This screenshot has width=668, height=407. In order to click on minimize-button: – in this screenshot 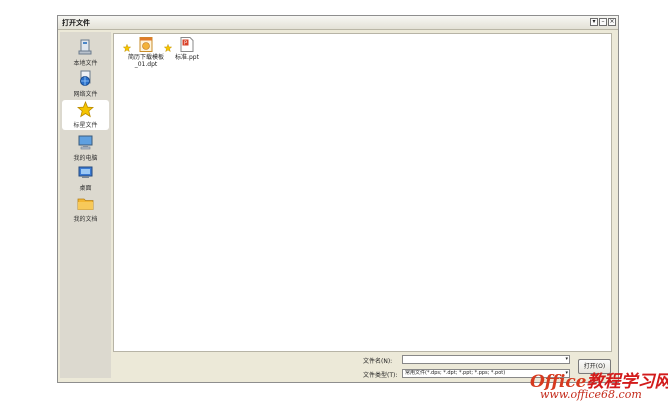, I will do `click(603, 22)`.